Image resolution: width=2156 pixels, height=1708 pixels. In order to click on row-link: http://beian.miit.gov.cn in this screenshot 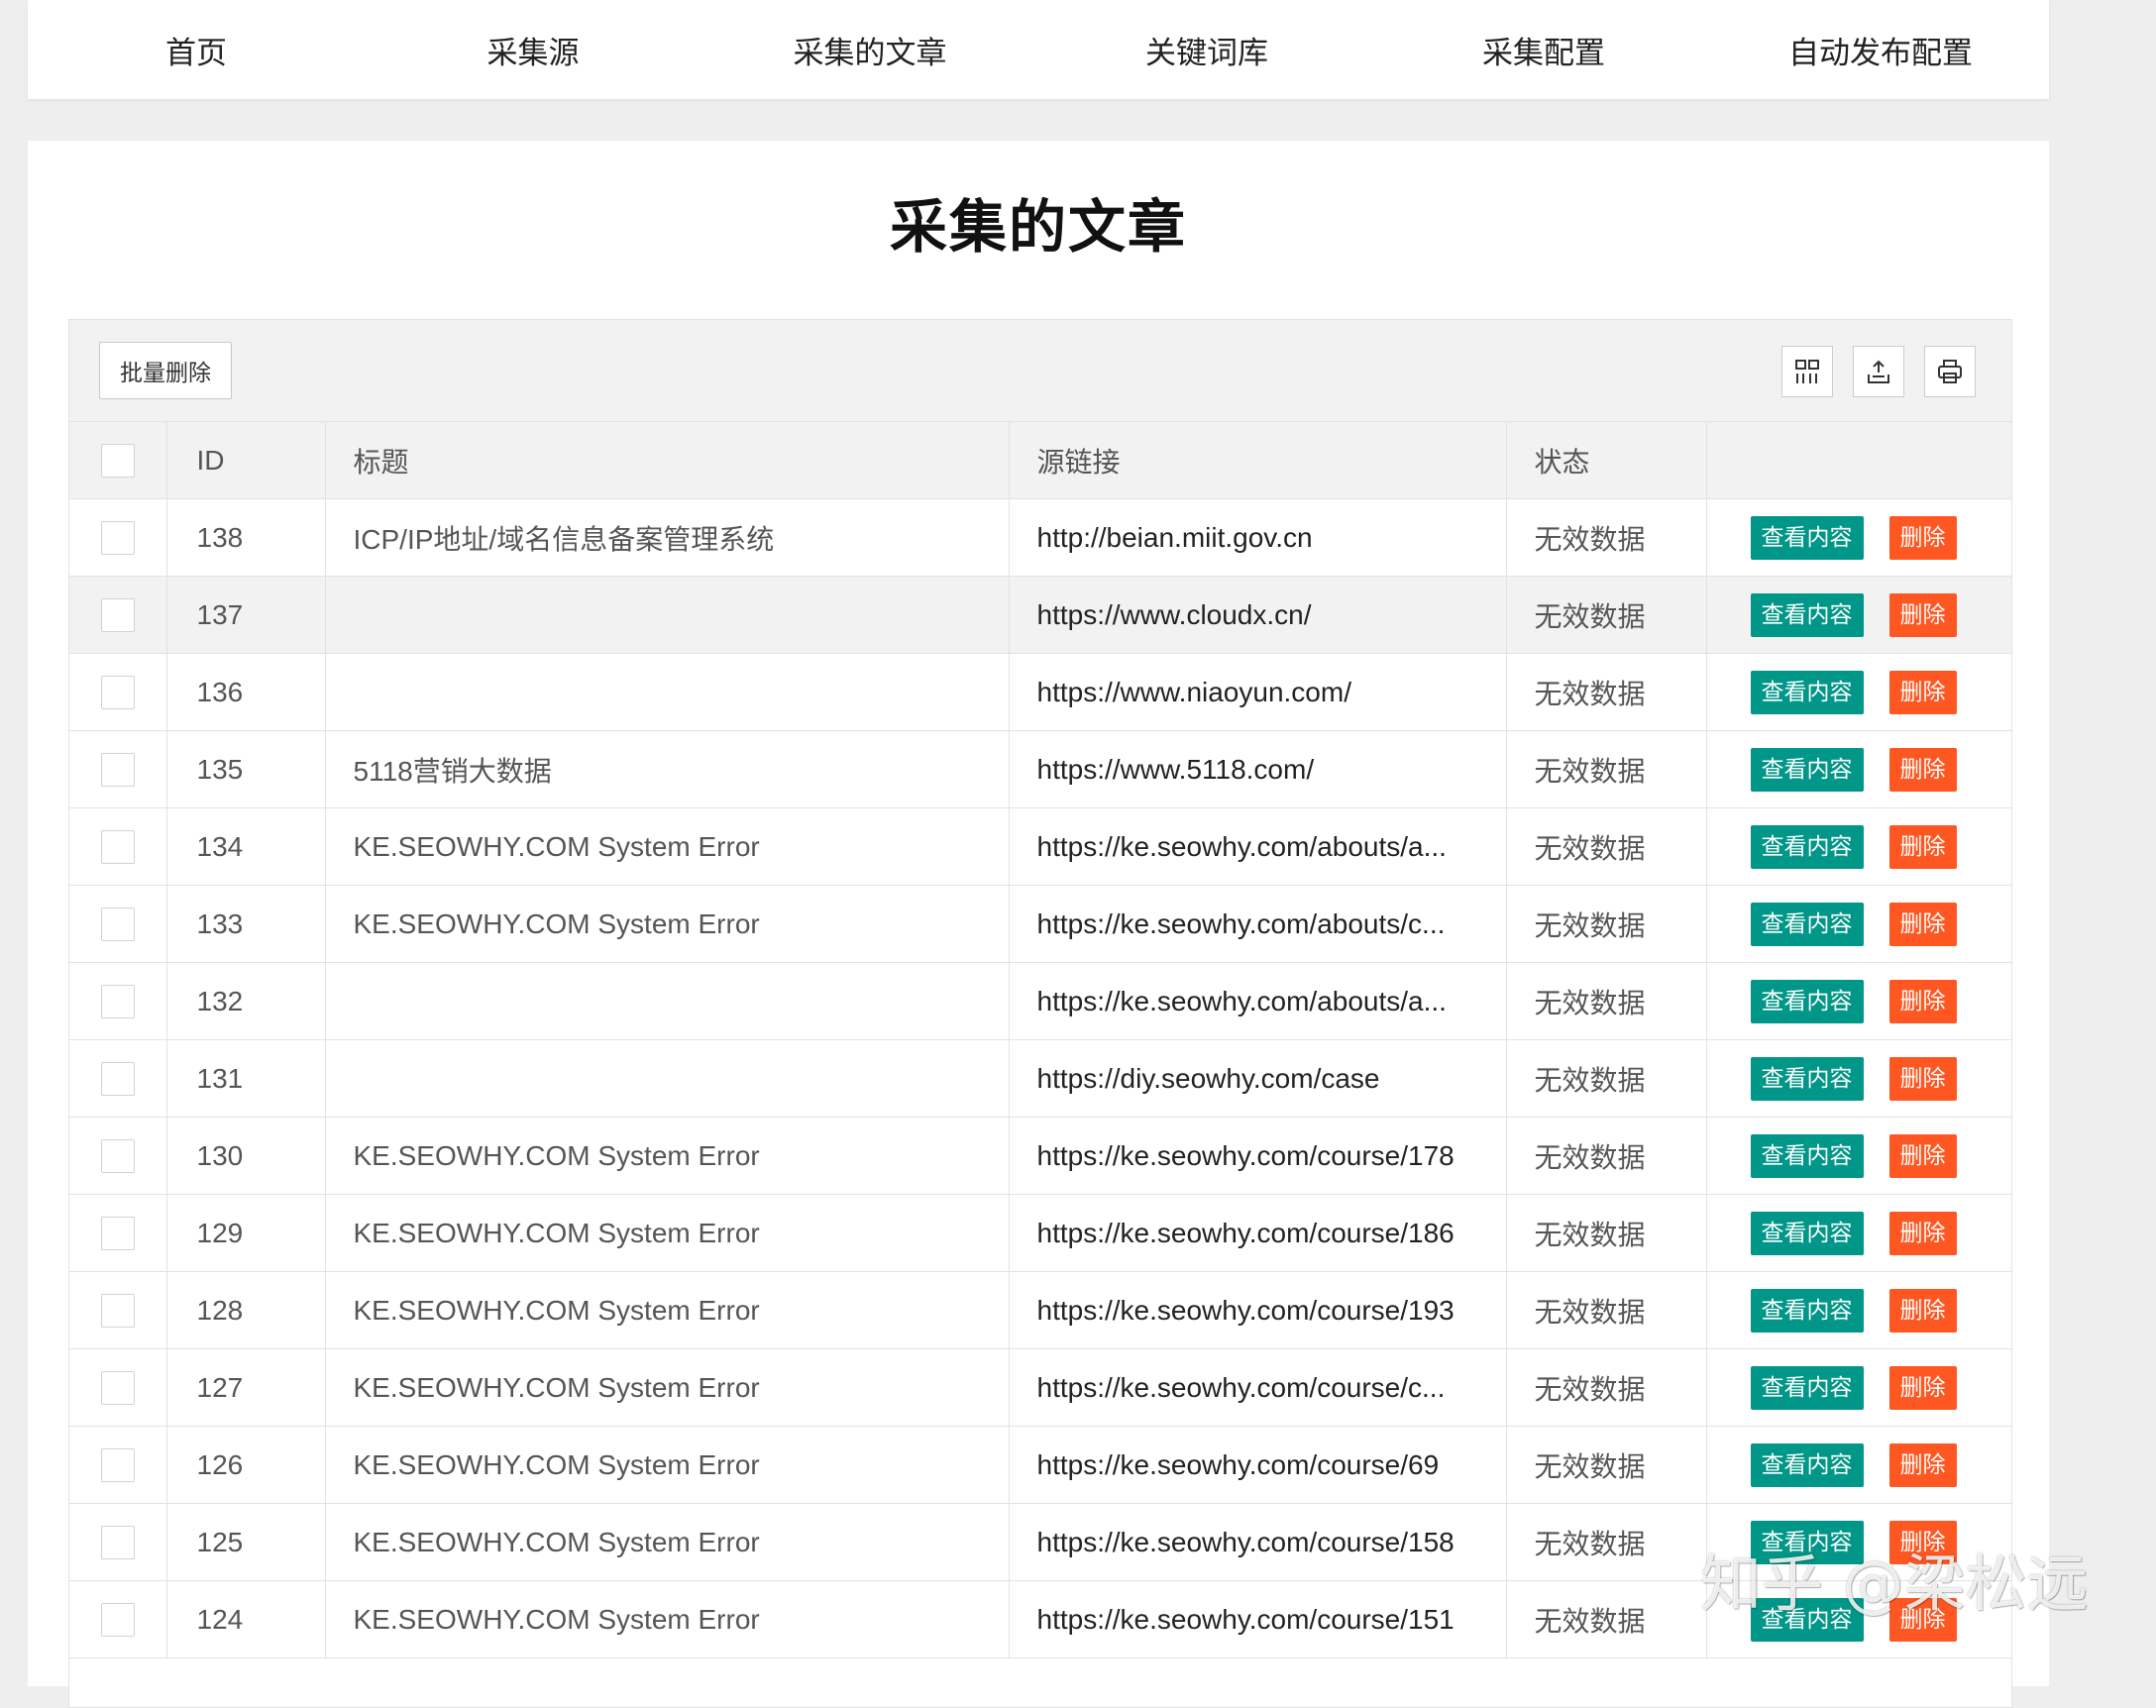, I will do `click(1258, 537)`.